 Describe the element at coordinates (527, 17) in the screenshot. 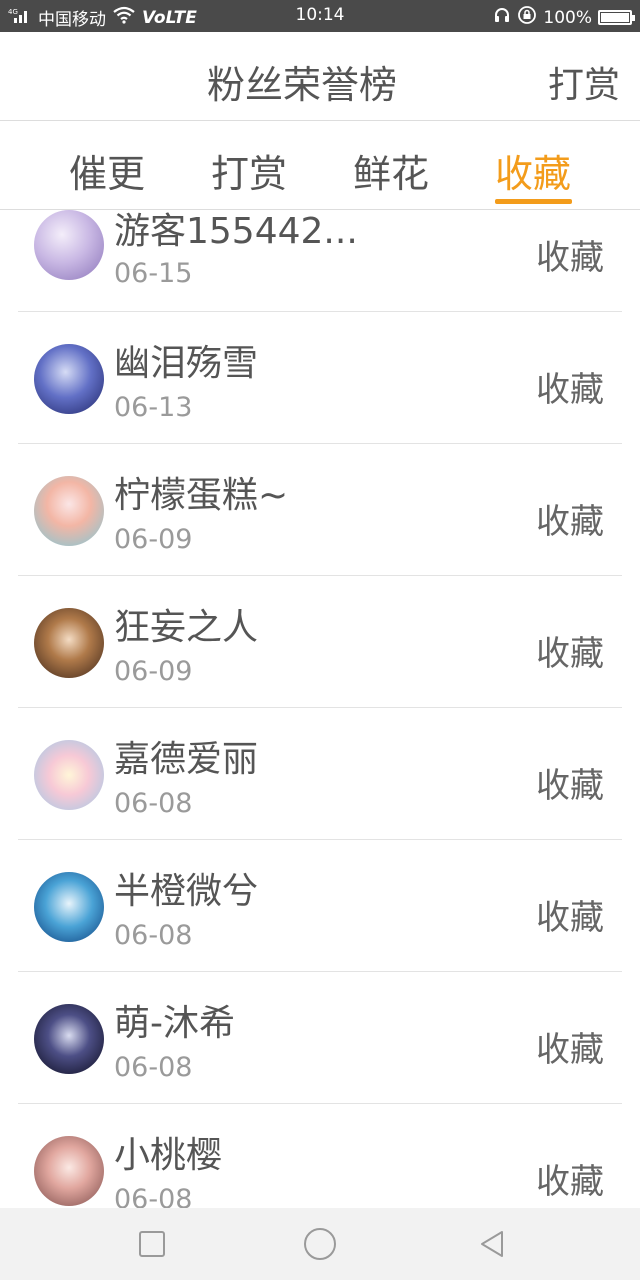

I see `rotation-lock-icon` at that location.